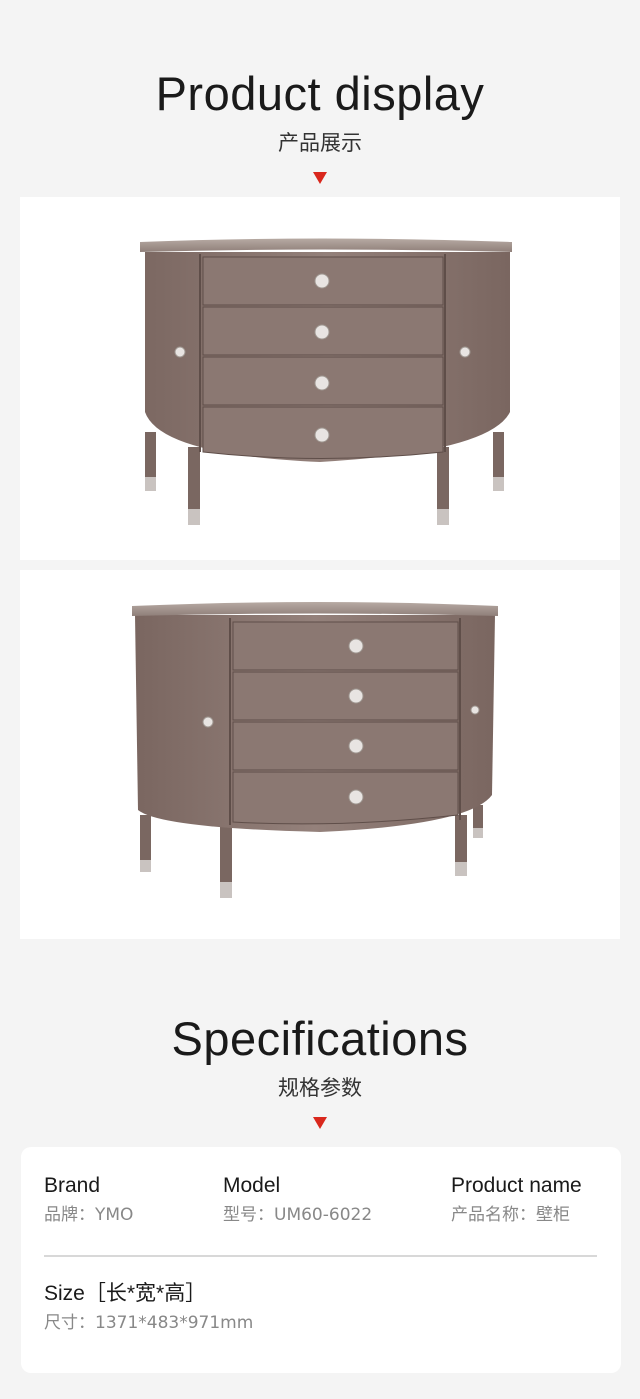 The height and width of the screenshot is (1399, 640). What do you see at coordinates (510, 1215) in the screenshot?
I see `spec-product-name-value: 产品名称：壁柜` at bounding box center [510, 1215].